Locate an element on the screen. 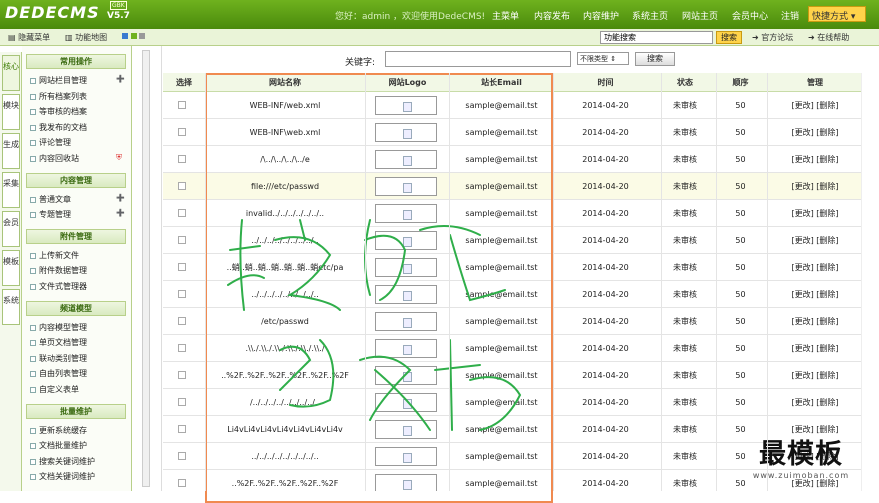  function-search-input is located at coordinates (656, 37).